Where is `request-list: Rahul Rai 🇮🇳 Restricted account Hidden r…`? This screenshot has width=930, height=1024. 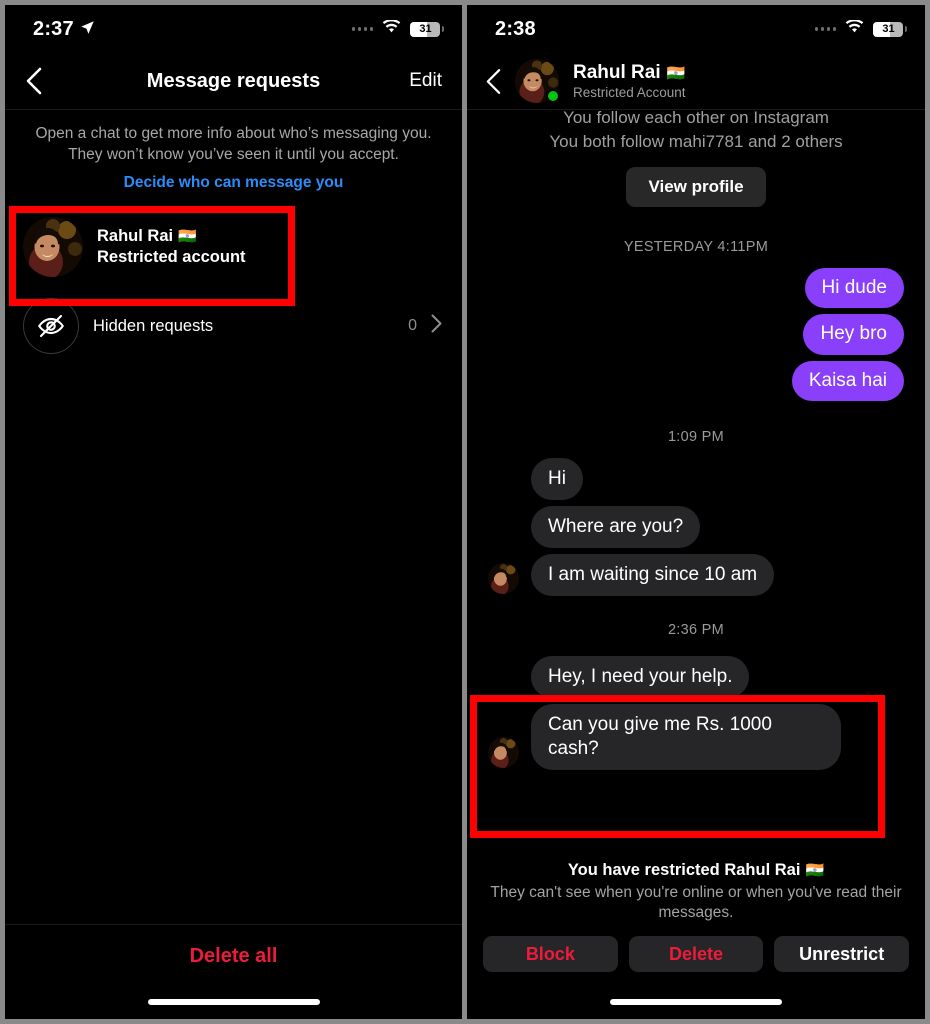
request-list: Rahul Rai 🇮🇳 Restricted account Hidden r… is located at coordinates (233, 285).